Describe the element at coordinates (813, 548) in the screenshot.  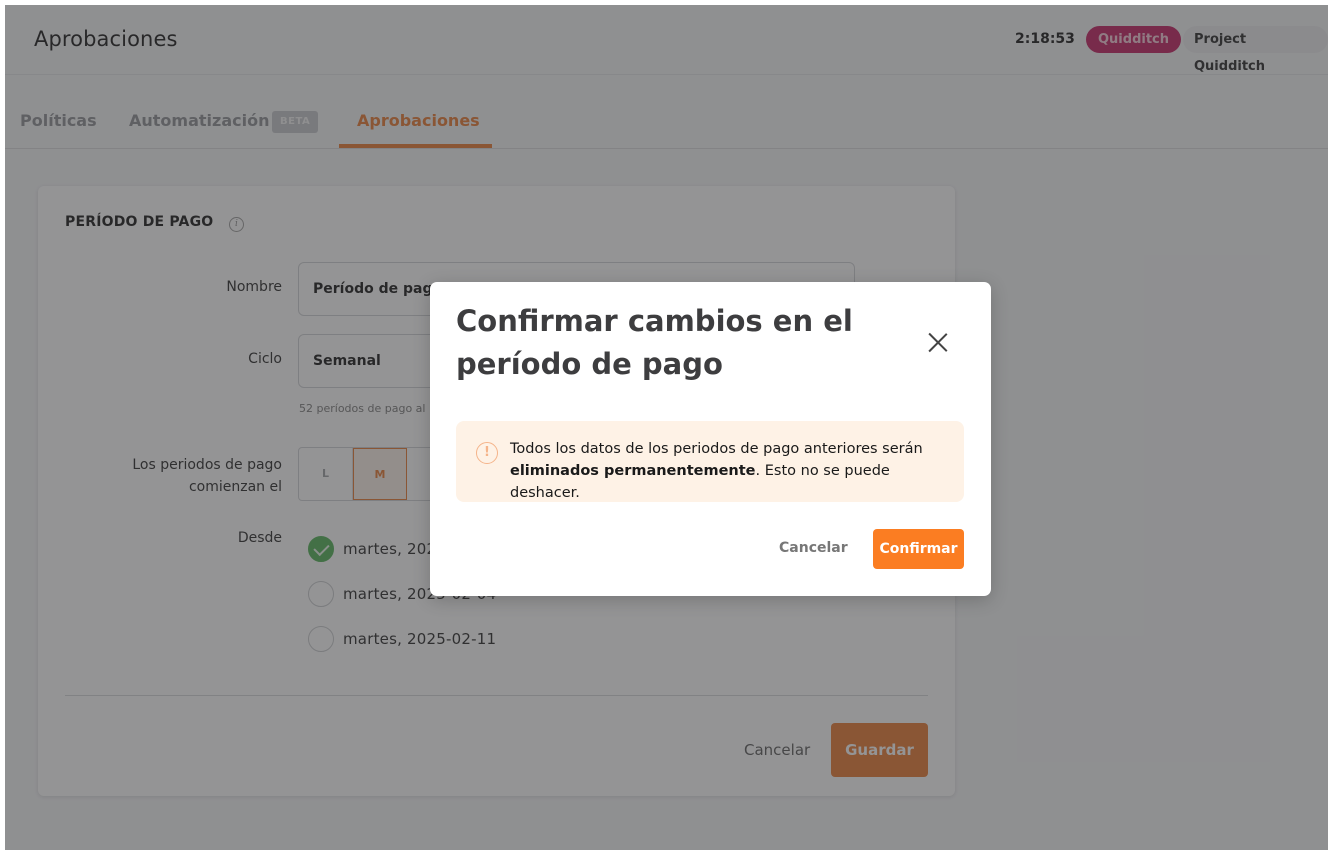
I see `dialog-cancel-button: Cancelar` at that location.